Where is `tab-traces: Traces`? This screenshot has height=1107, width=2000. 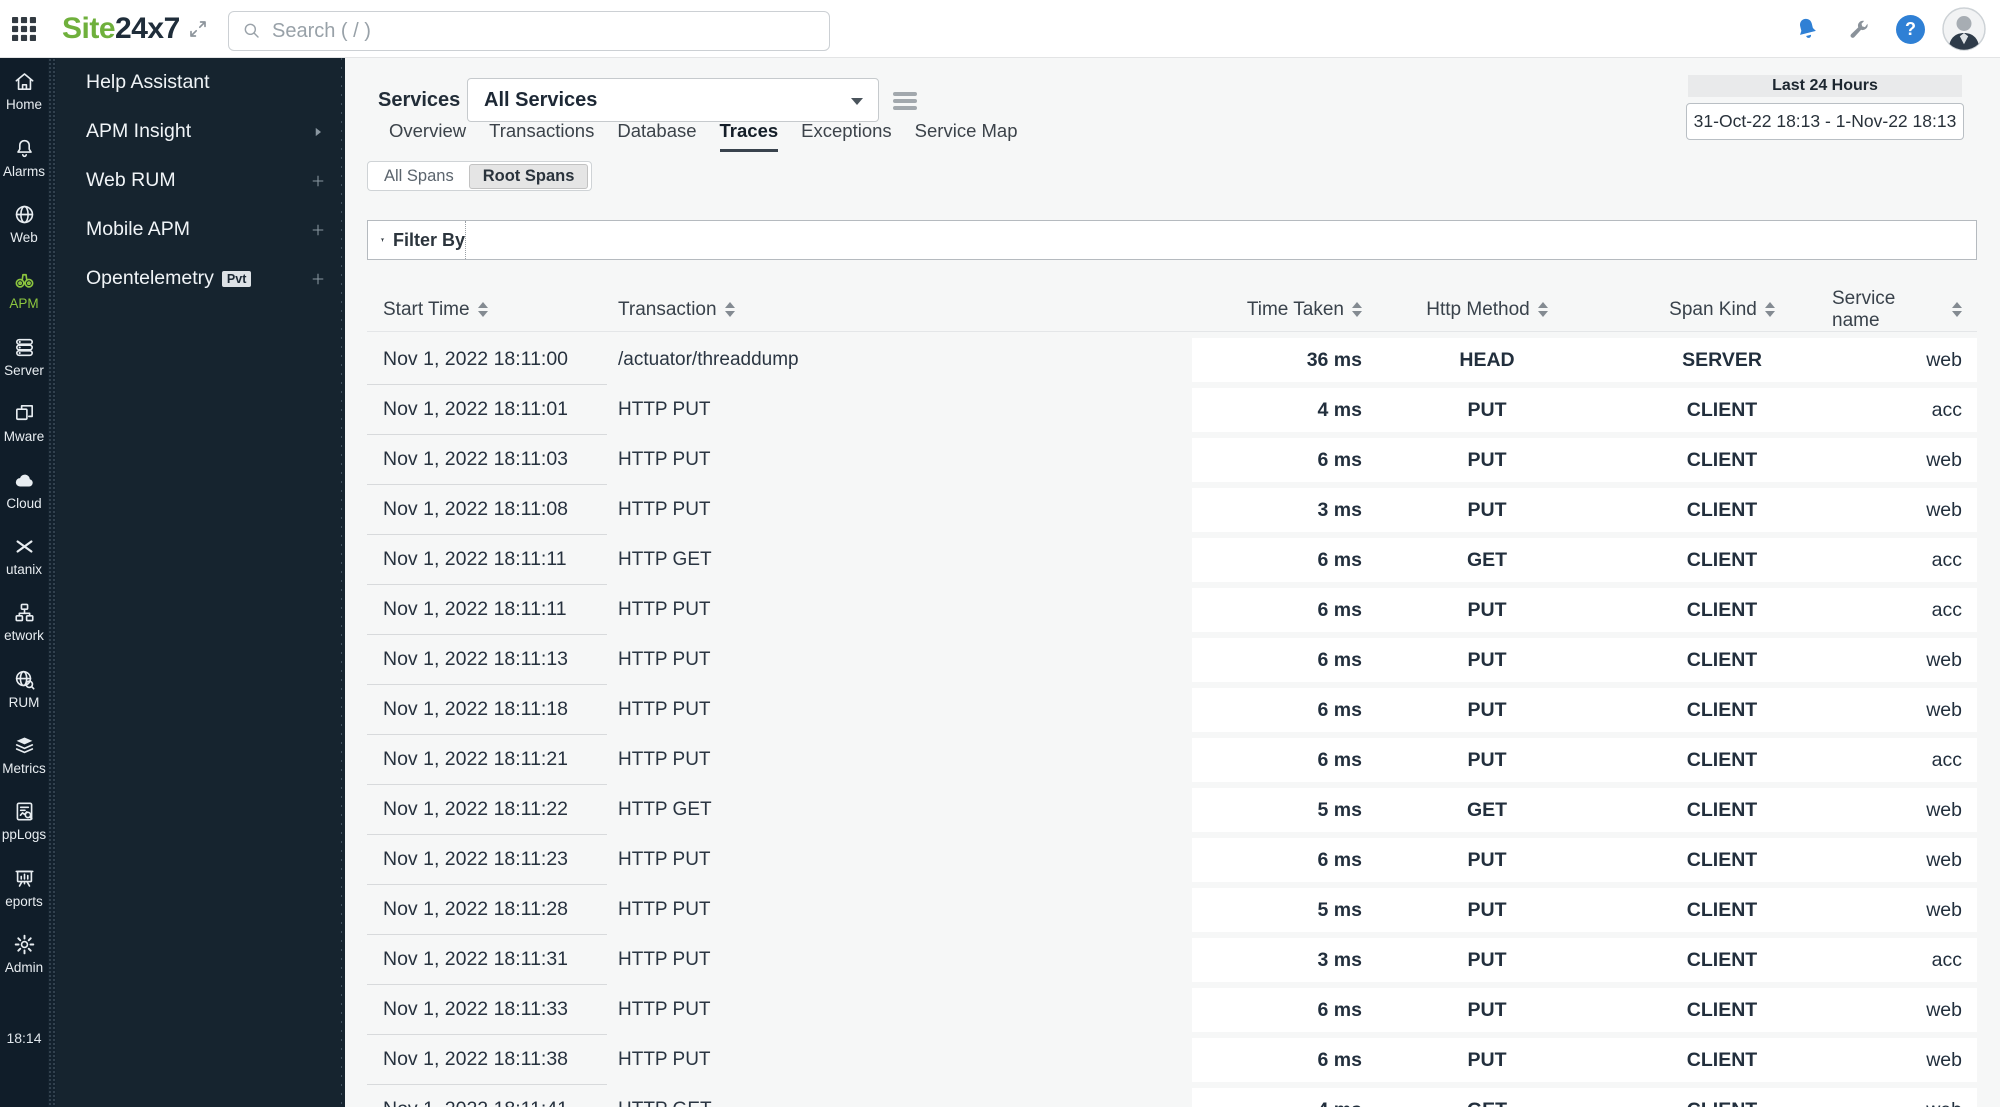 tab-traces: Traces is located at coordinates (749, 136).